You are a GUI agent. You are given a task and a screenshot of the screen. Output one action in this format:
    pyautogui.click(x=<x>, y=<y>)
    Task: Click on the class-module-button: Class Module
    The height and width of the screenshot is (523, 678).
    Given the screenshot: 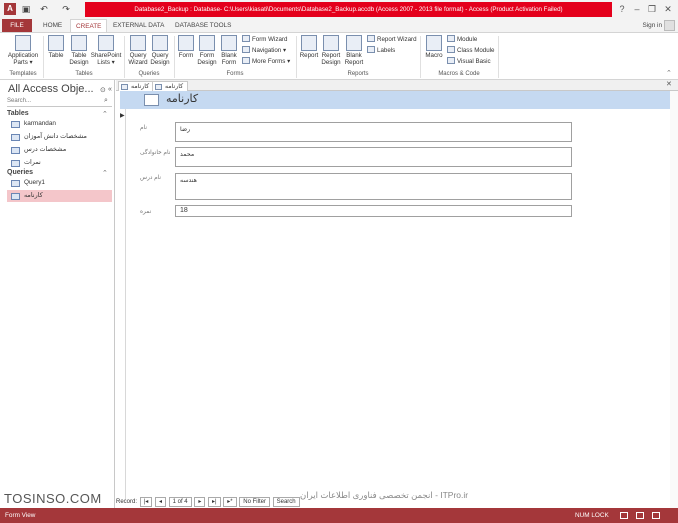 What is the action you would take?
    pyautogui.click(x=471, y=50)
    